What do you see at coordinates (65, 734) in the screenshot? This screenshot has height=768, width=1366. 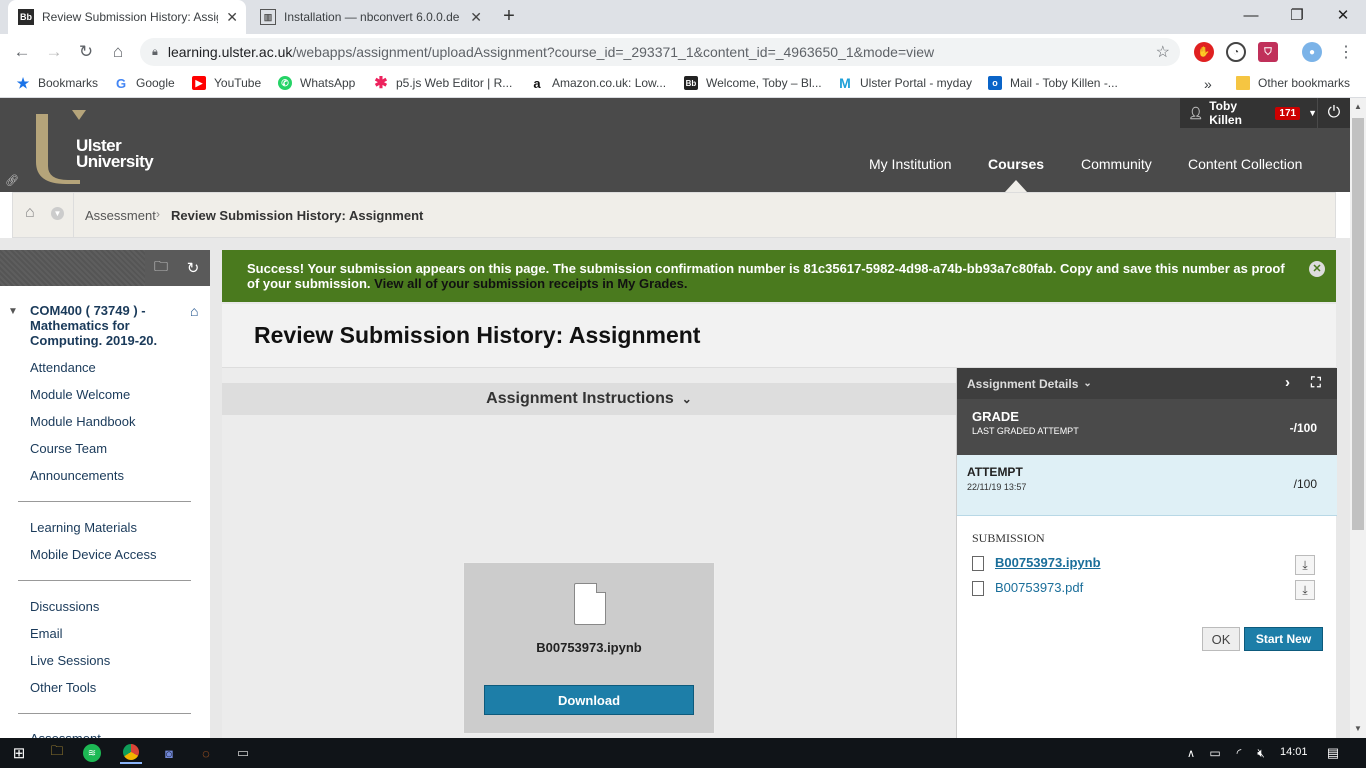 I see `sidebar-item-assessment: Assessment` at bounding box center [65, 734].